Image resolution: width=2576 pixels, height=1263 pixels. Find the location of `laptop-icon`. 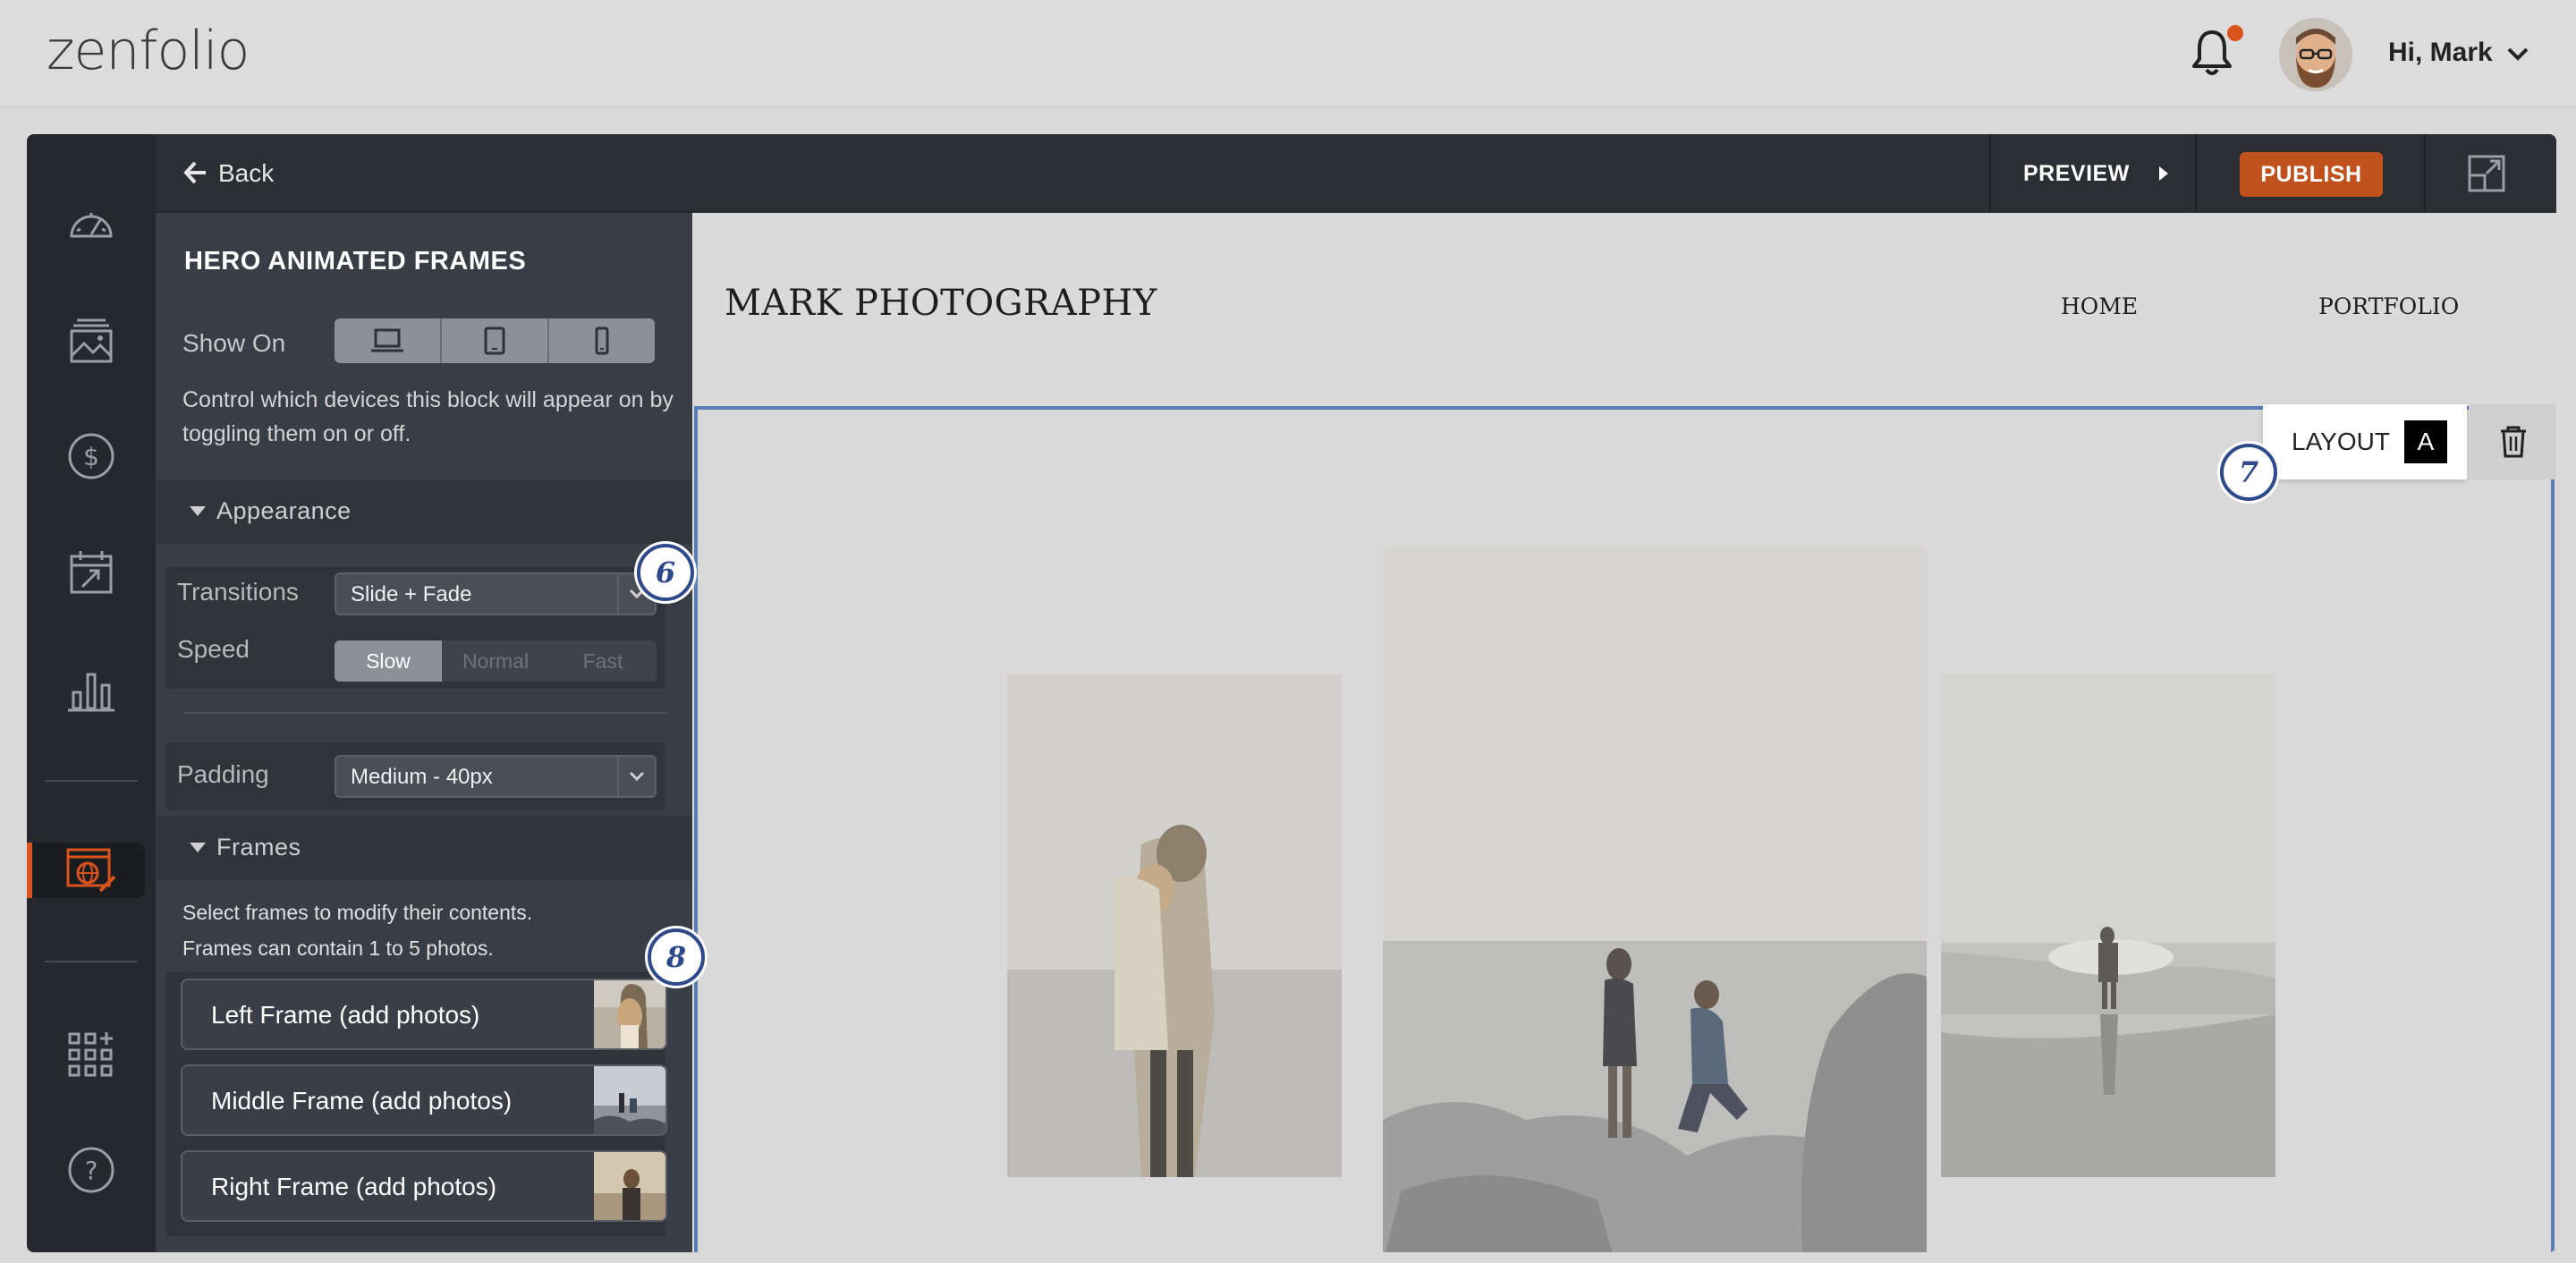

laptop-icon is located at coordinates (387, 340).